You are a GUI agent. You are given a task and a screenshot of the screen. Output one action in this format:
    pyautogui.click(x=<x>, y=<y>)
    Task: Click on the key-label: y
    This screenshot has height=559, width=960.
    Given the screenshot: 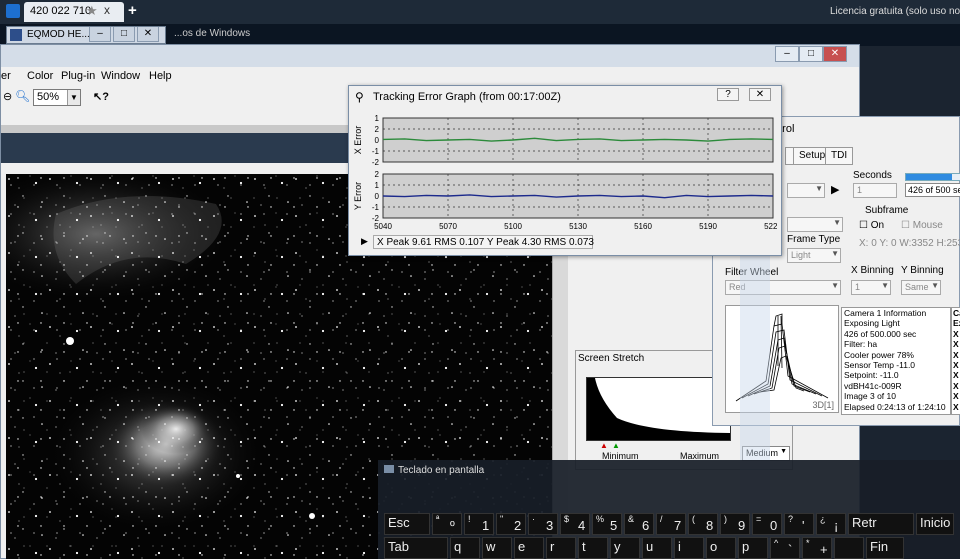 What is the action you would take?
    pyautogui.click(x=617, y=546)
    